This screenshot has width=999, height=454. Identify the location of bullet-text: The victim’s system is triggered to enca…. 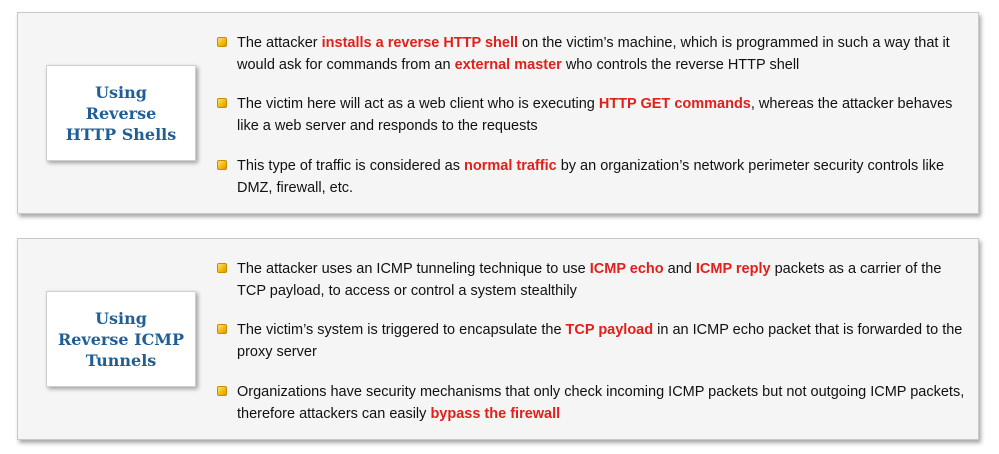
(599, 341).